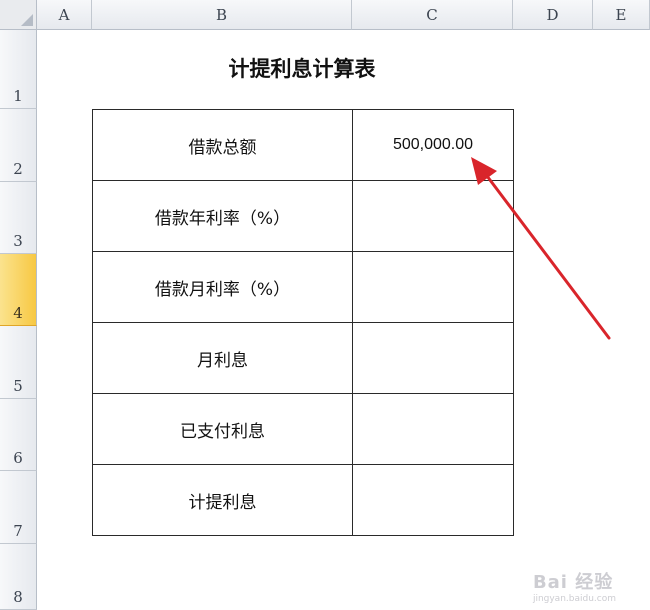 This screenshot has width=650, height=610. I want to click on watermark-text: Bai 经验, so click(573, 582).